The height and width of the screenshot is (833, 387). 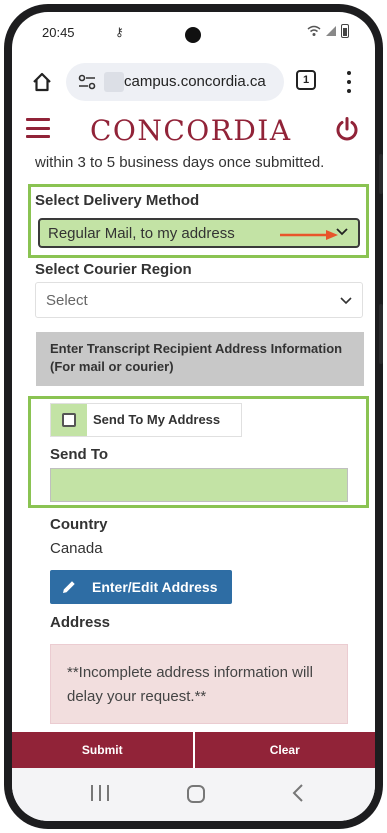 I want to click on send-to-label: Send To, so click(x=79, y=454).